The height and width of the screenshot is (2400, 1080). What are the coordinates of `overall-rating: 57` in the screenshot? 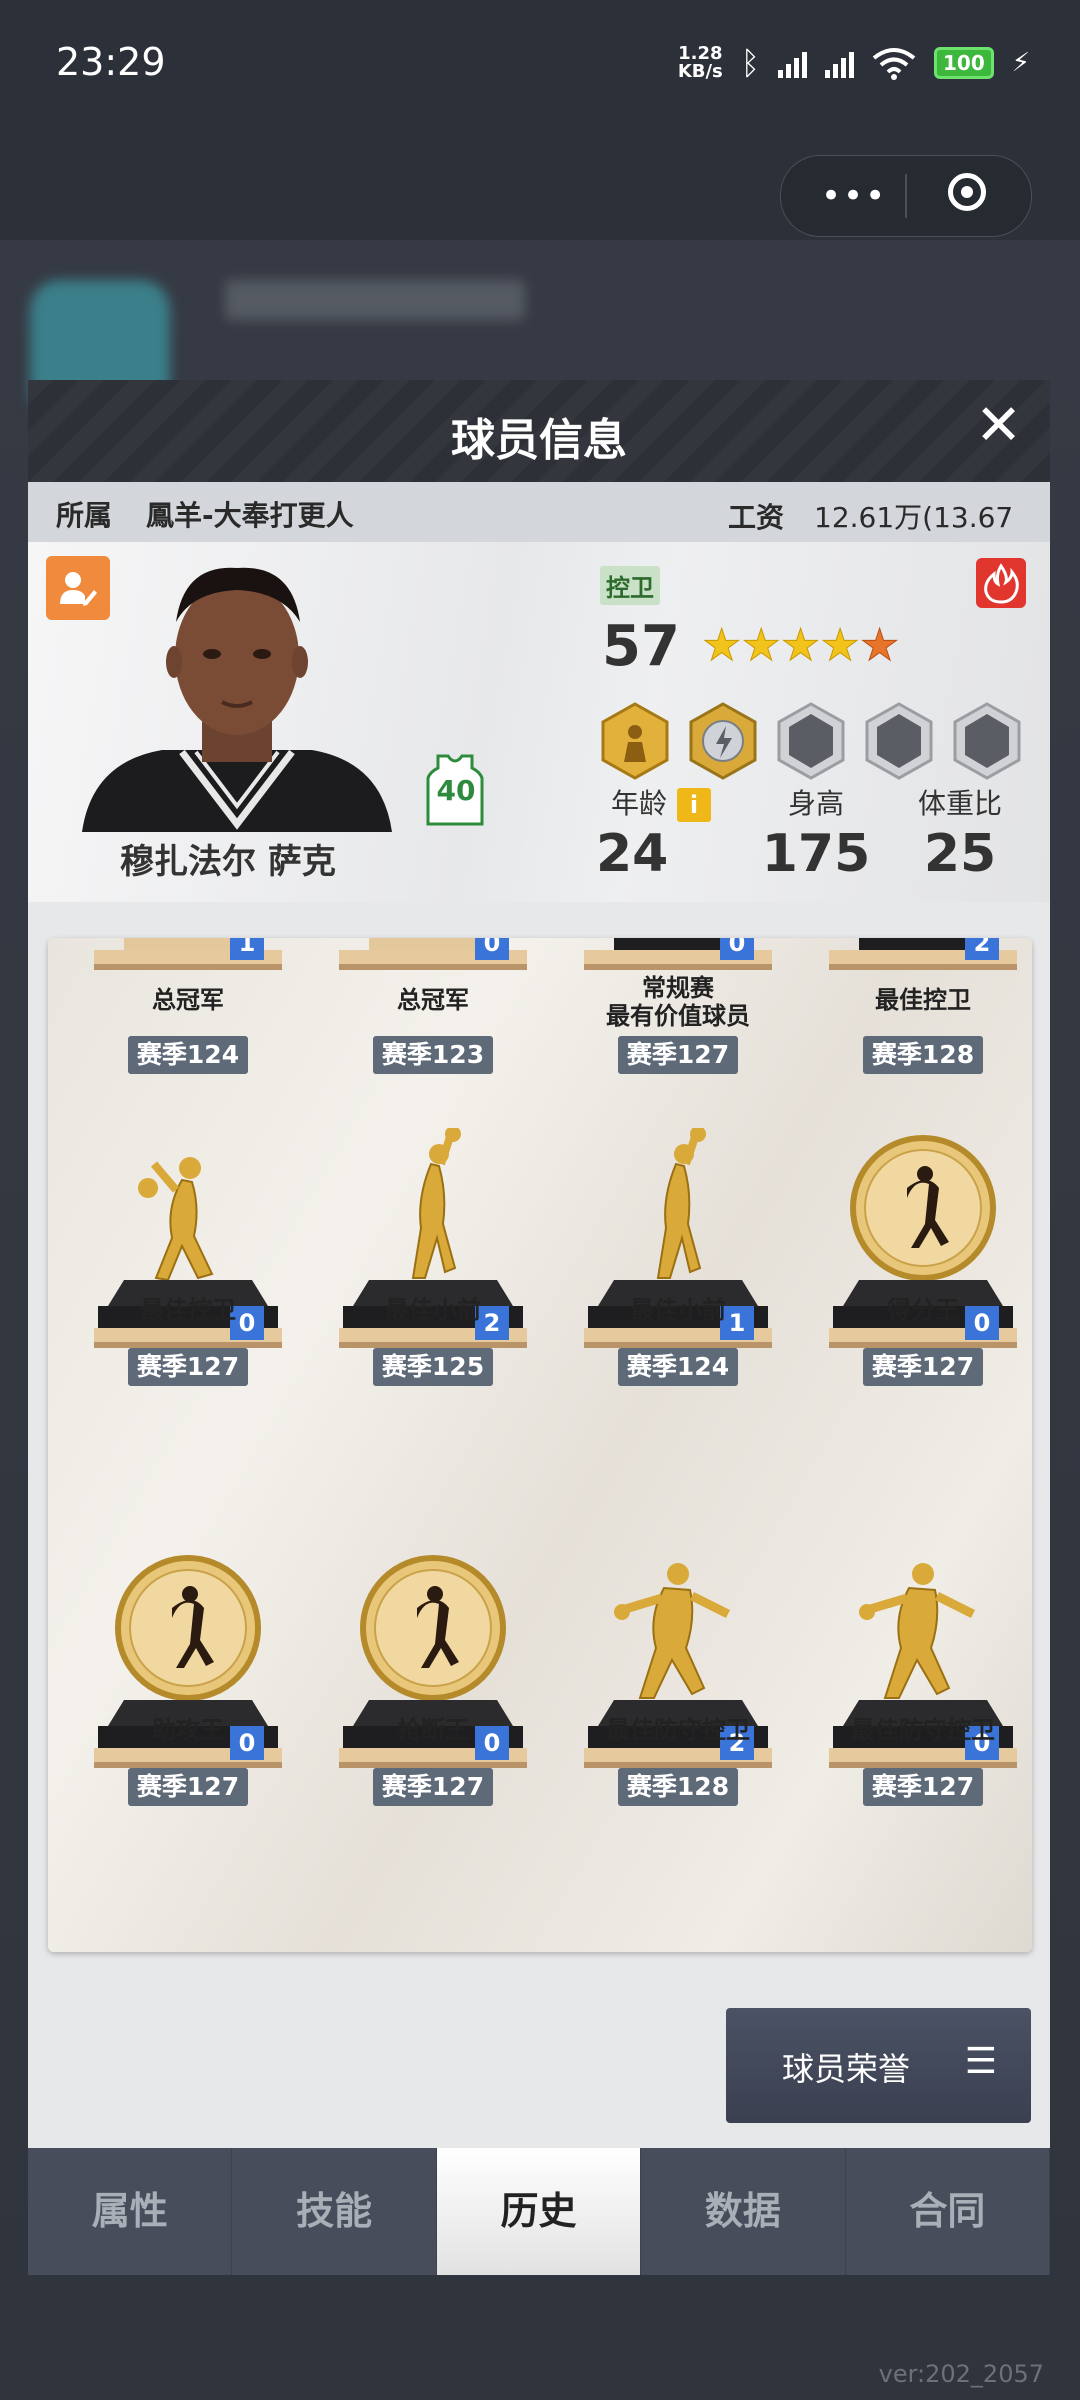 It's located at (641, 646).